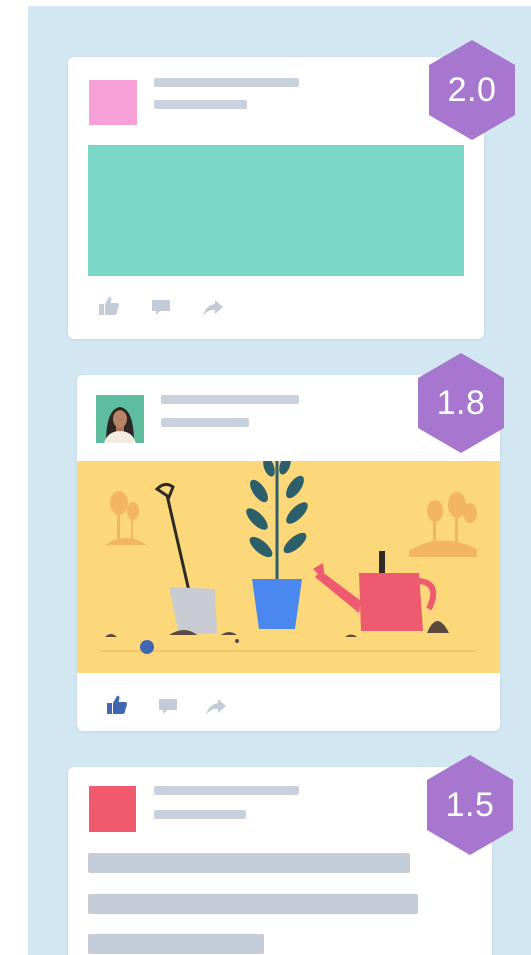 The image size is (531, 955). What do you see at coordinates (276, 210) in the screenshot?
I see `post-media` at bounding box center [276, 210].